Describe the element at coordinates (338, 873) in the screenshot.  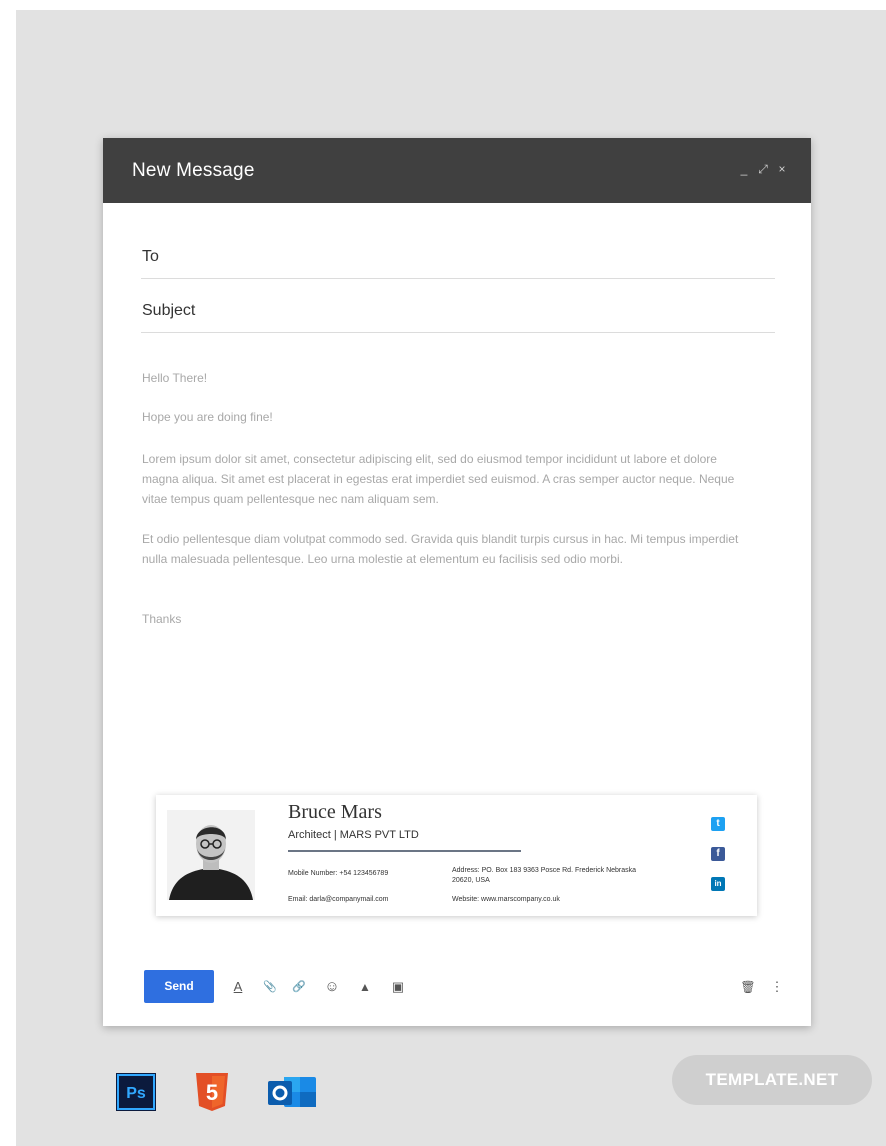
I see `signature-mobile: Mobile Number: +54 123456789` at that location.